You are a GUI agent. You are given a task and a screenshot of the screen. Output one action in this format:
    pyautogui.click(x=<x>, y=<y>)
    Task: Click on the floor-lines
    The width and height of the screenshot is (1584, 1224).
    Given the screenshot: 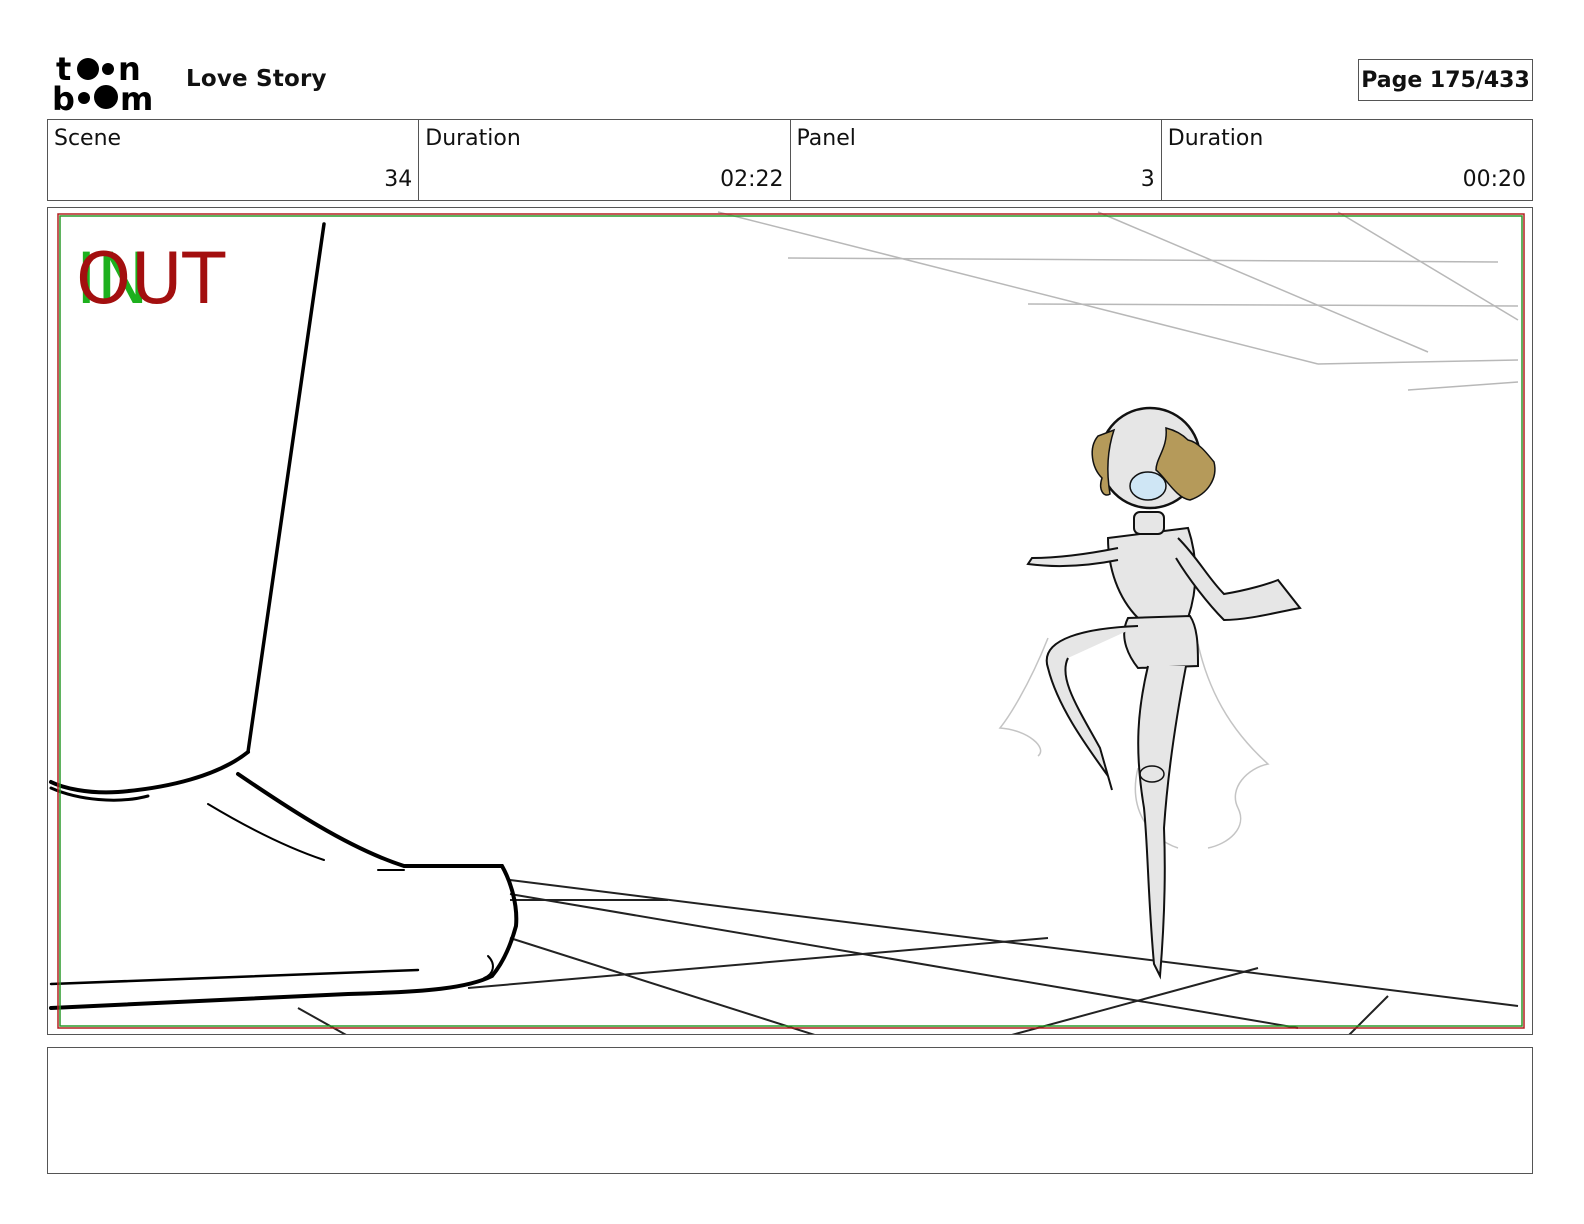 What is the action you would take?
    pyautogui.click(x=908, y=956)
    